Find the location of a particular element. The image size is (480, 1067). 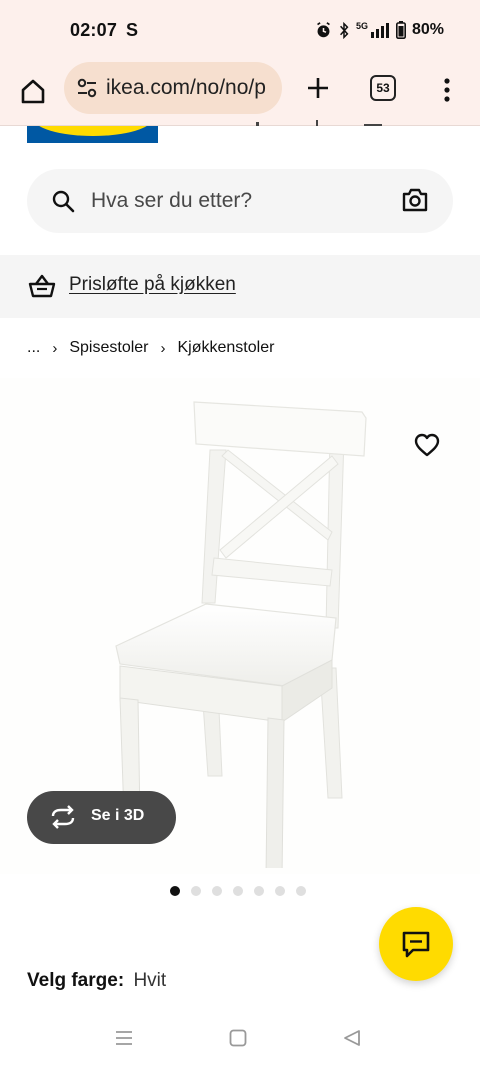

system-nav-bar is located at coordinates (240, 1038).